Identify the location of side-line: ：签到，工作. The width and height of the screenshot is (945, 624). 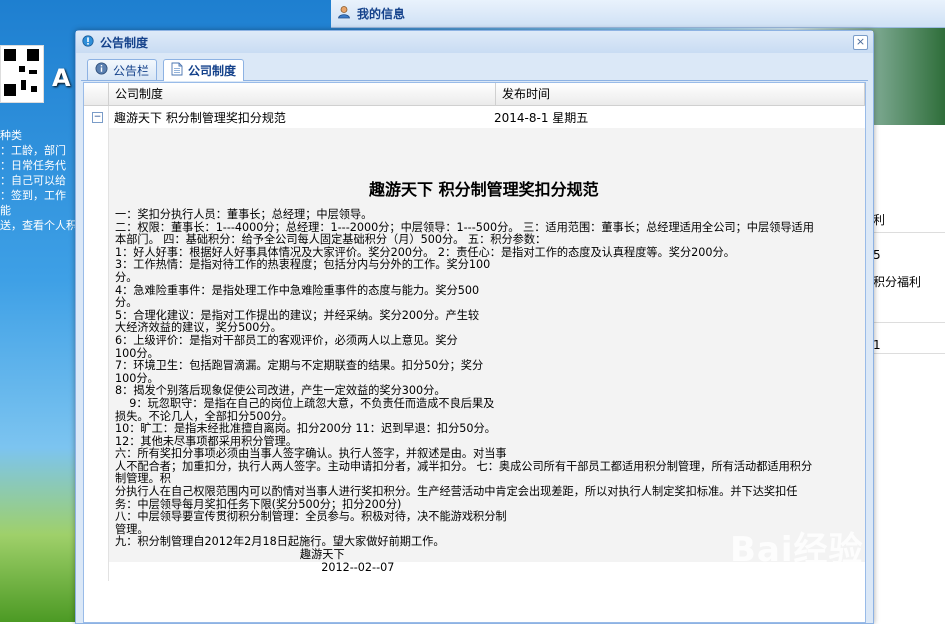
(33, 195).